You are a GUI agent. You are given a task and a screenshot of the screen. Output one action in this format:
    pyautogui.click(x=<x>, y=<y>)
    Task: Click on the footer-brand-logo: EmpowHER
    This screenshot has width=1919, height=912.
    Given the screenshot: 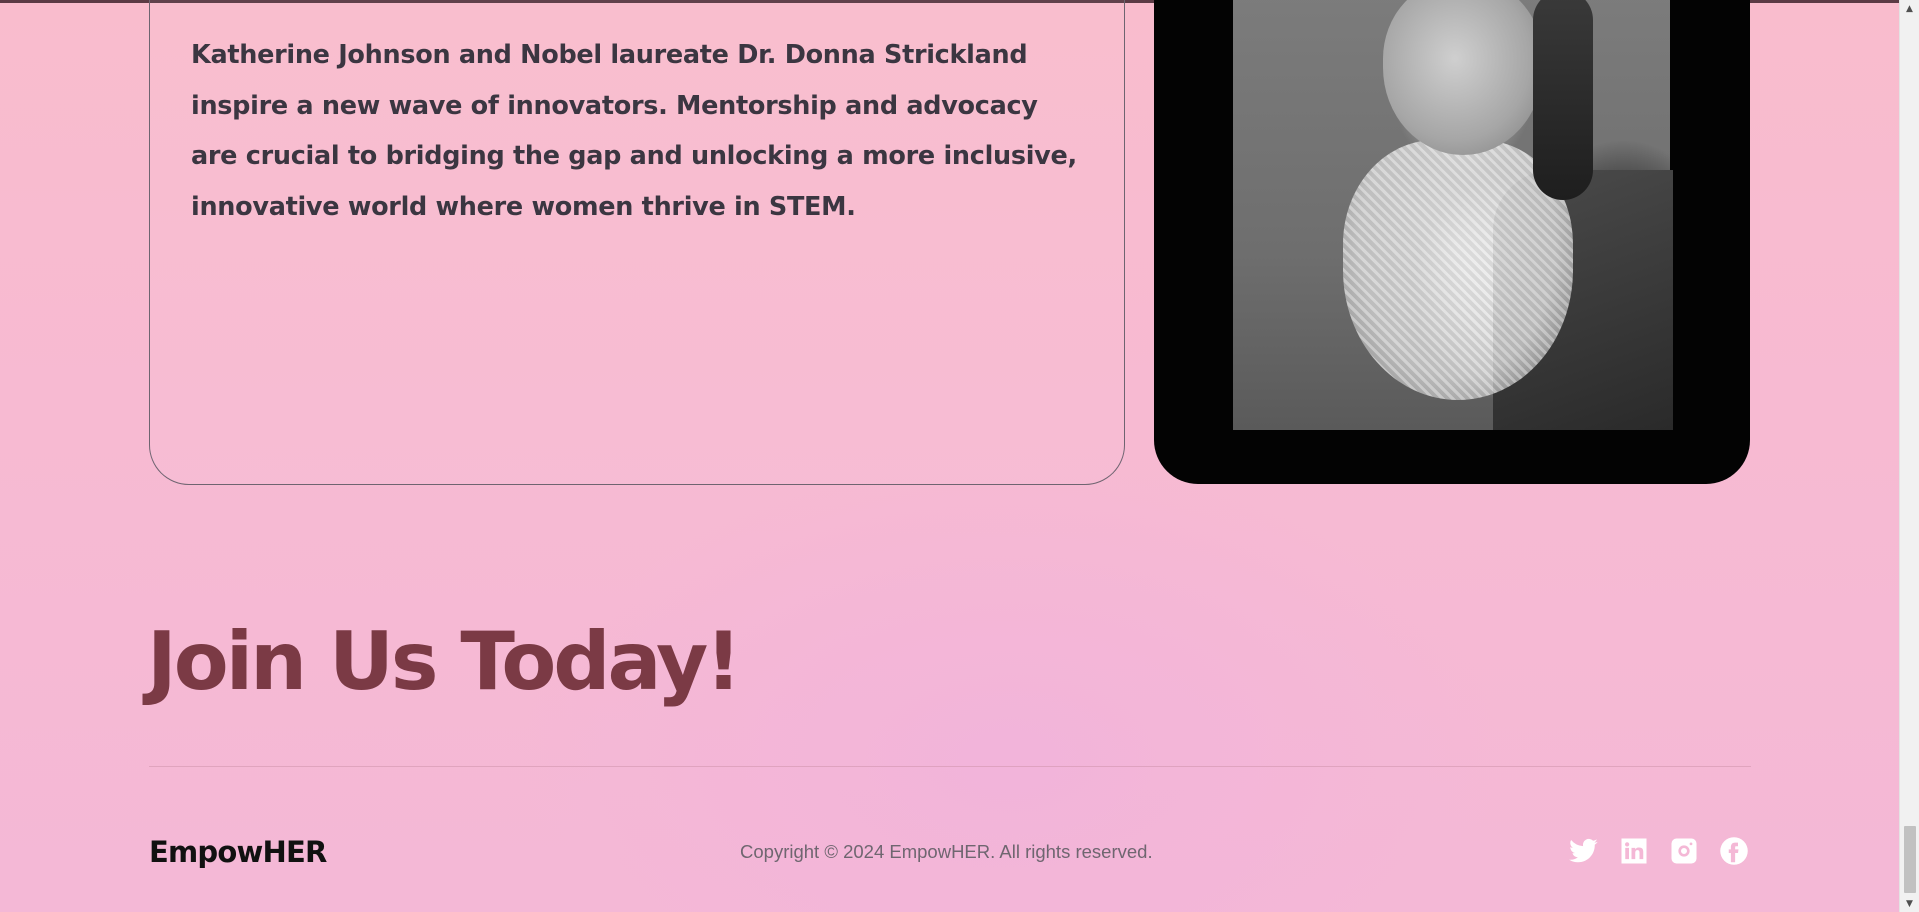 What is the action you would take?
    pyautogui.click(x=238, y=852)
    